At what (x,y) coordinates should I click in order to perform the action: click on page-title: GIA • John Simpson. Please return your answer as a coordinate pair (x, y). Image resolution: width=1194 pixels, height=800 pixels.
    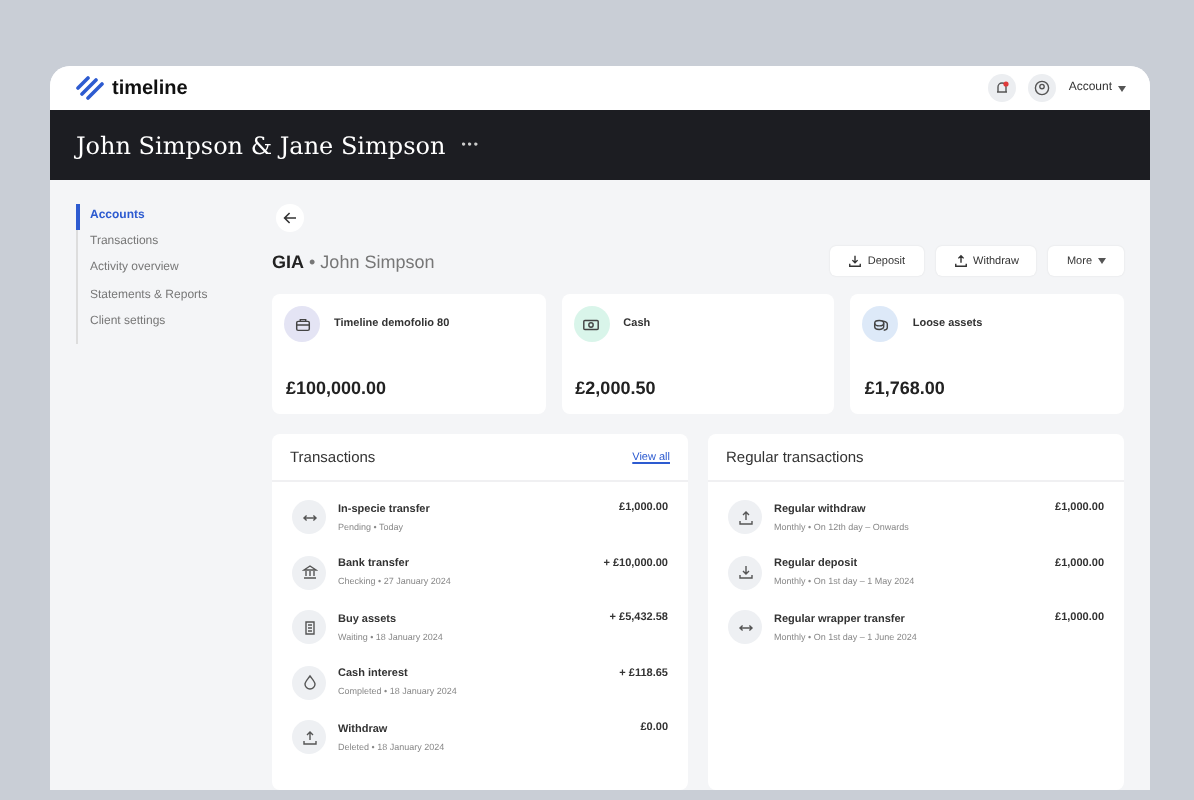
    Looking at the image, I should click on (353, 261).